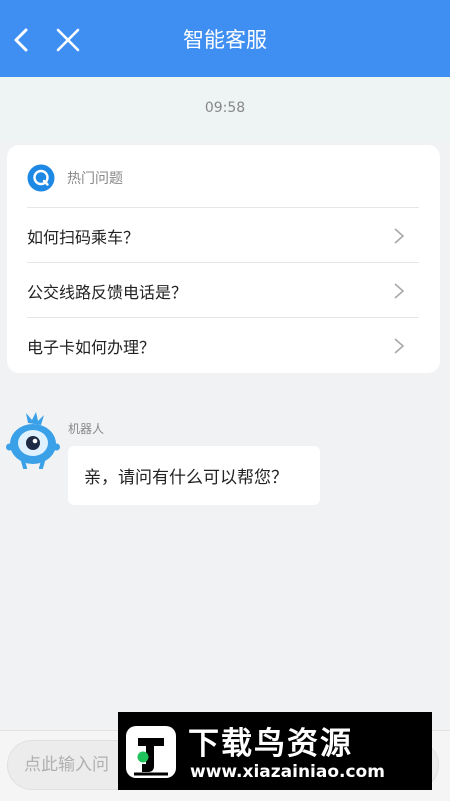 The height and width of the screenshot is (801, 450). What do you see at coordinates (223, 345) in the screenshot?
I see `question-item-ecard: 电子卡如何办理？` at bounding box center [223, 345].